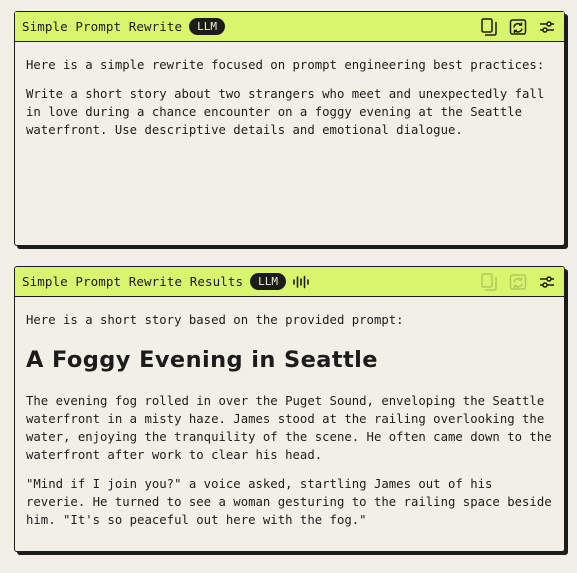 The height and width of the screenshot is (573, 577). I want to click on panel-header: Simple Prompt Rewrite Results LLM, so click(289, 282).